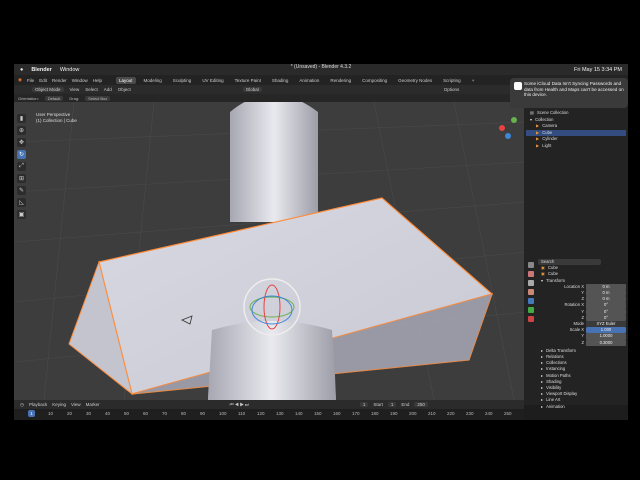 The image size is (640, 480). What do you see at coordinates (606, 336) in the screenshot?
I see `scale-y-field: 1.0000` at bounding box center [606, 336].